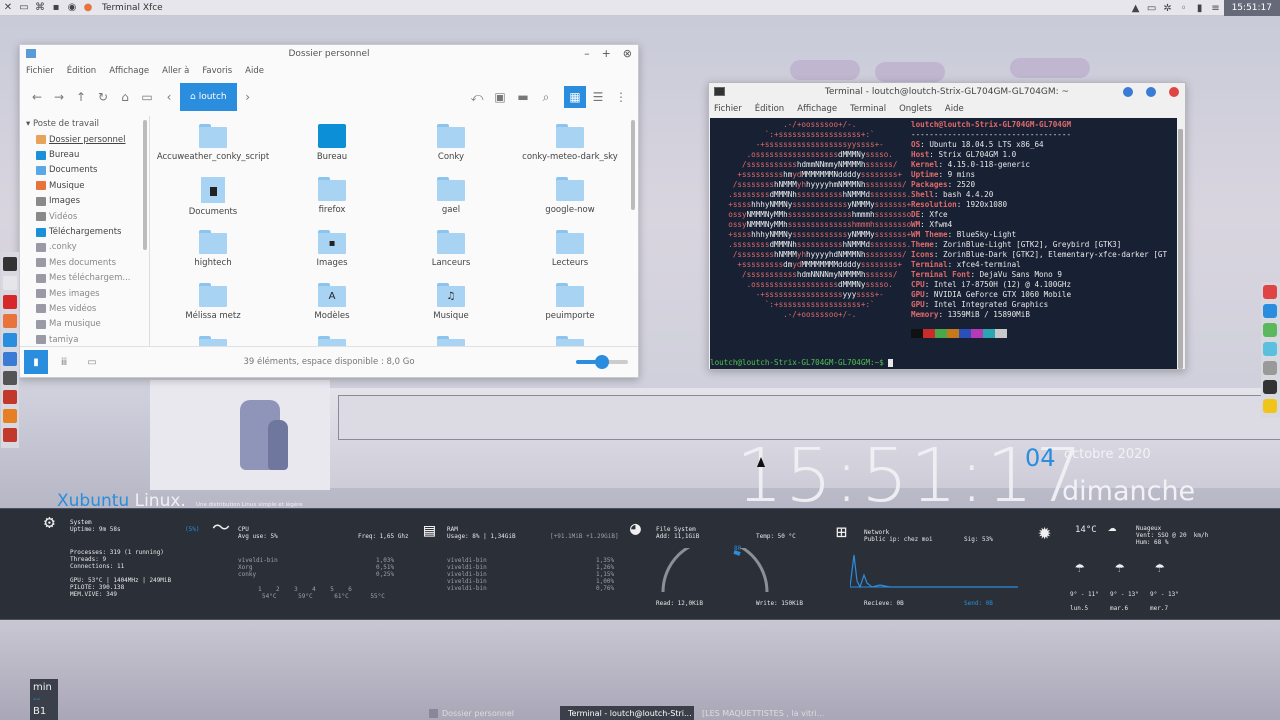  What do you see at coordinates (451, 254) in the screenshot?
I see `file-item: Lanceurs` at bounding box center [451, 254].